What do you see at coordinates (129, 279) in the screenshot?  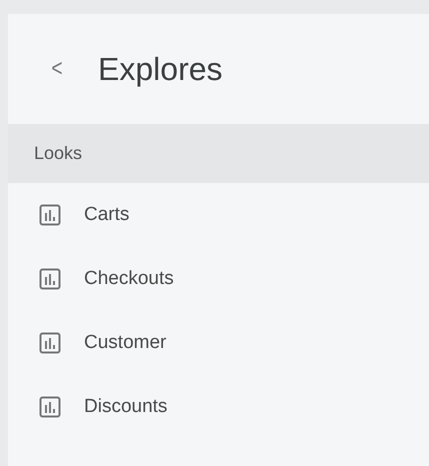 I see `explore-item: Checkouts` at bounding box center [129, 279].